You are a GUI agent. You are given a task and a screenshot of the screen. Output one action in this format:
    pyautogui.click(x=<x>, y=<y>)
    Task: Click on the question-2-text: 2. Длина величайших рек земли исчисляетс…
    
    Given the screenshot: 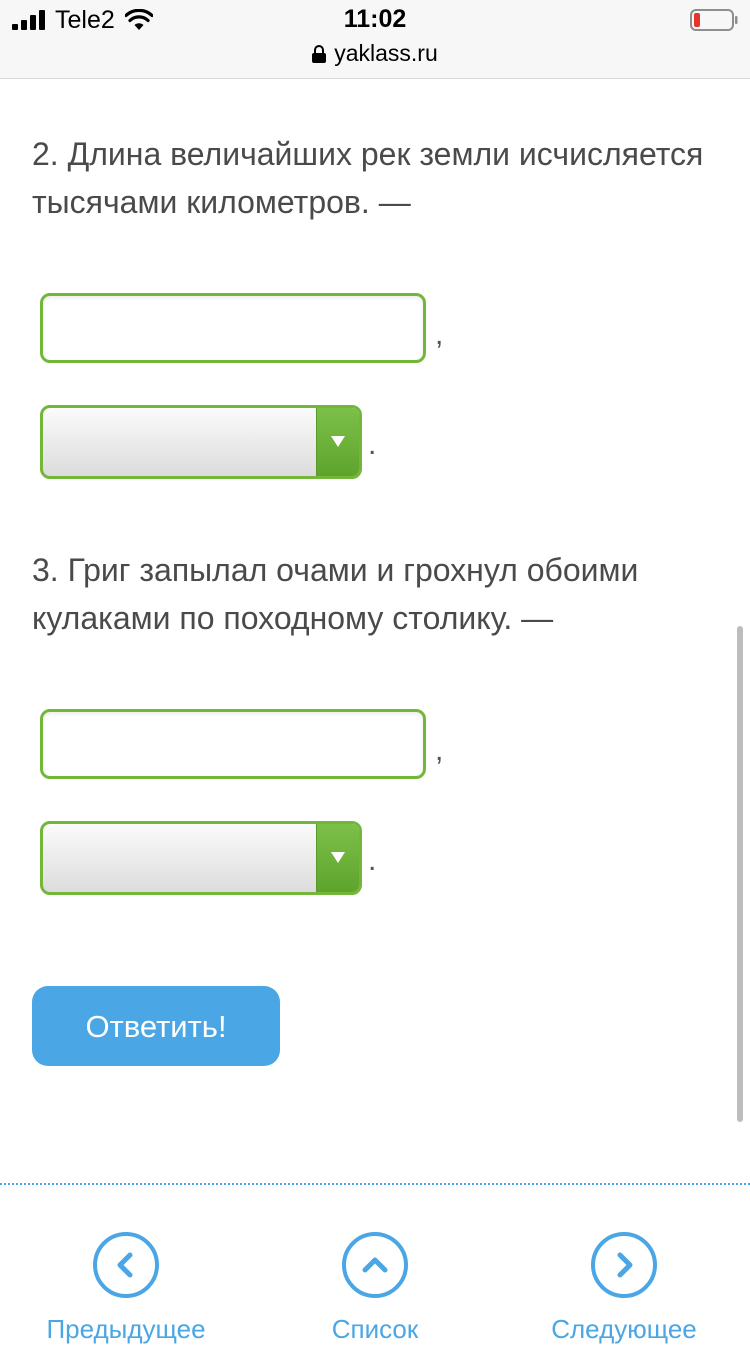 What is the action you would take?
    pyautogui.click(x=368, y=178)
    